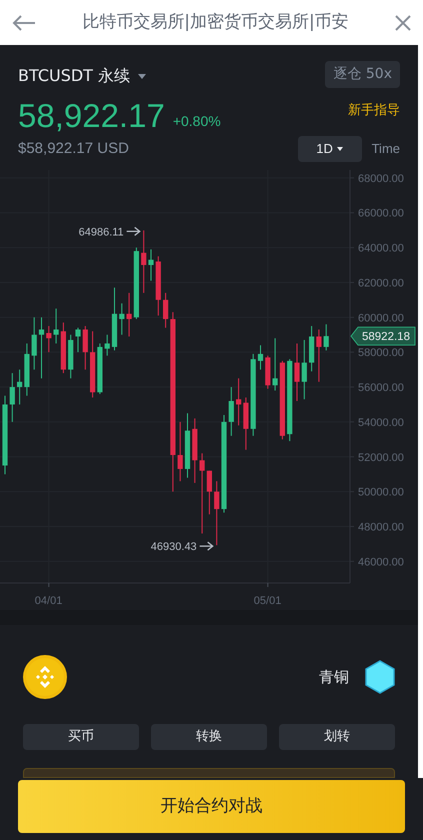 Image resolution: width=423 pixels, height=840 pixels. Describe the element at coordinates (381, 353) in the screenshot. I see `axis-label: 58000.00` at that location.